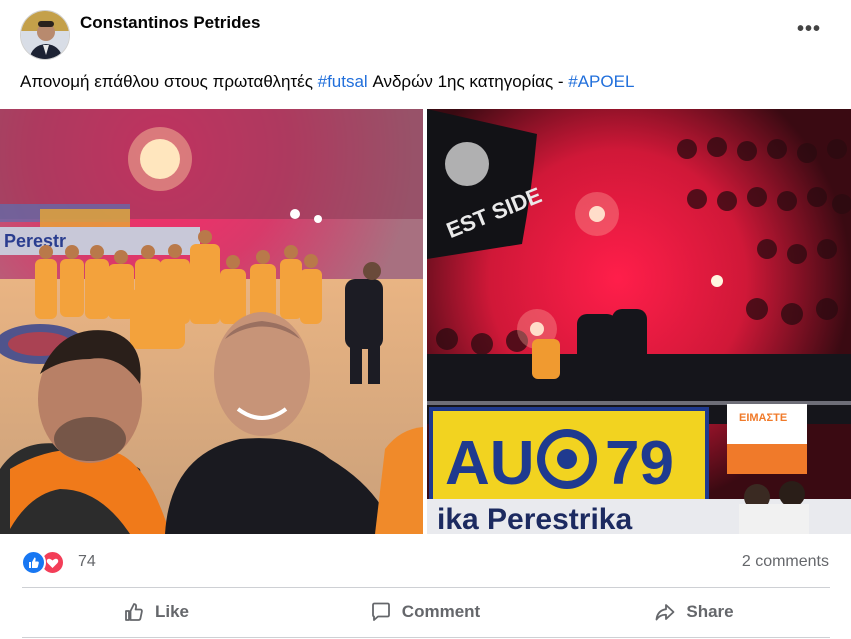 The width and height of the screenshot is (851, 639). I want to click on like-icon, so click(134, 612).